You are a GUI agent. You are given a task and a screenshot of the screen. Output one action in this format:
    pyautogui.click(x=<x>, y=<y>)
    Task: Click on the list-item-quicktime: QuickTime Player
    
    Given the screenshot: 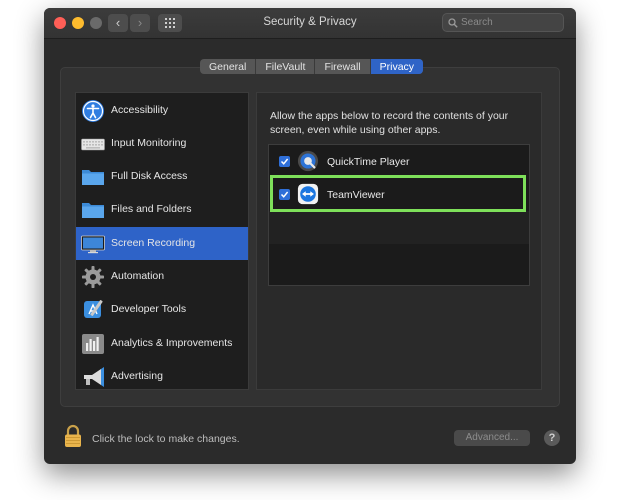 What is the action you would take?
    pyautogui.click(x=399, y=161)
    